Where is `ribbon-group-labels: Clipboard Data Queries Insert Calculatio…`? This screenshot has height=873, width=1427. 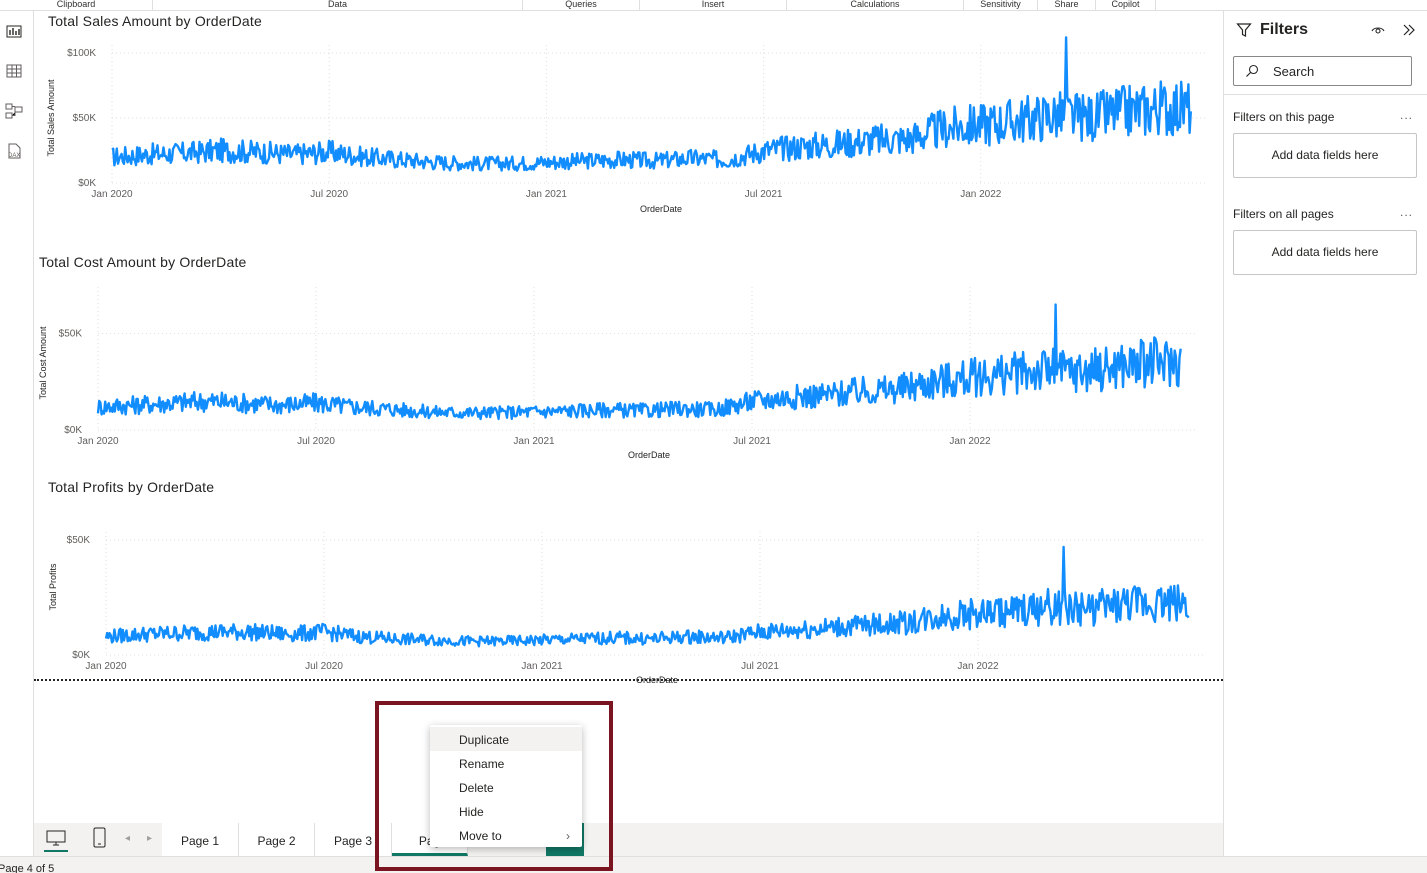 ribbon-group-labels: Clipboard Data Queries Insert Calculatio… is located at coordinates (713, 5).